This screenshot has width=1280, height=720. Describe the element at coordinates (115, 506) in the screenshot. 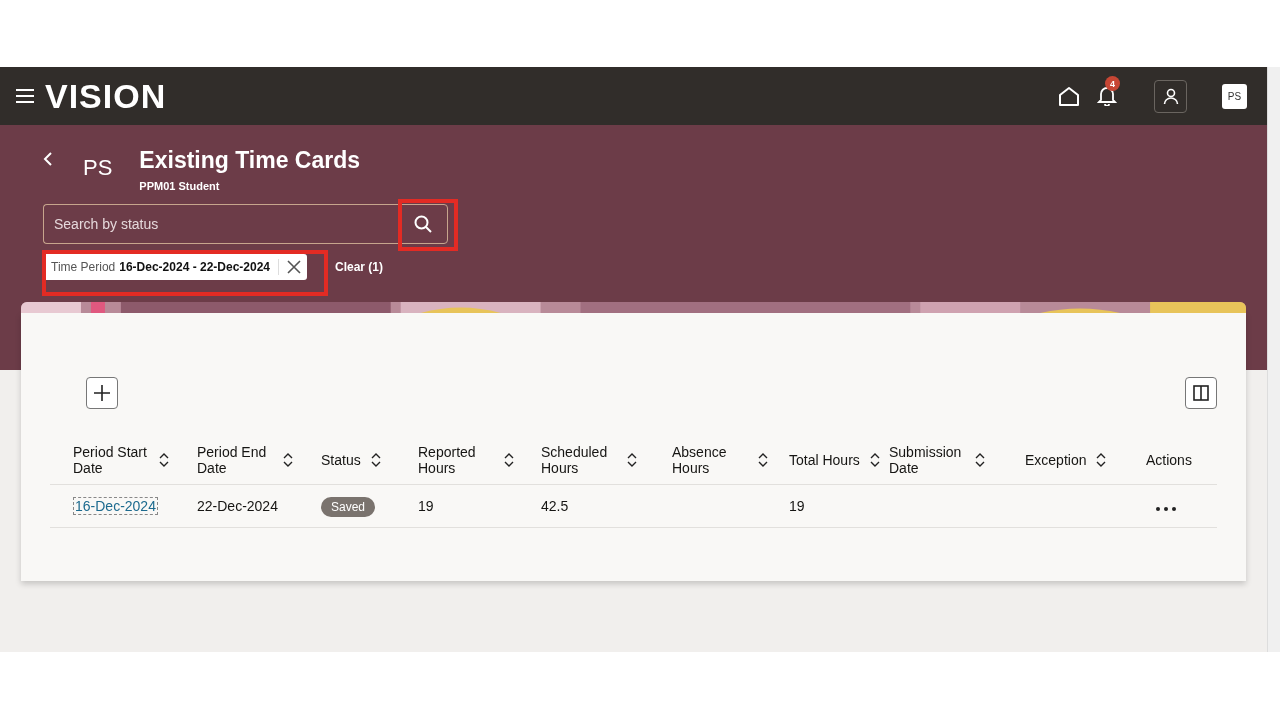

I see `date-link: 16-Dec-2024` at that location.